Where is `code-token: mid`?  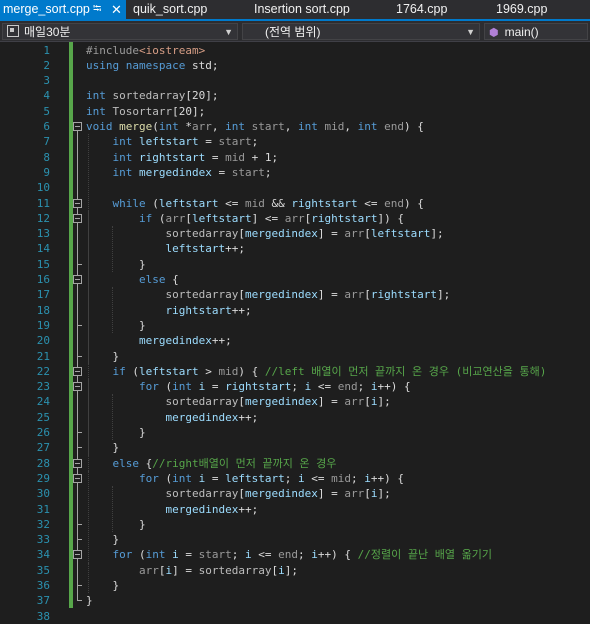 code-token: mid is located at coordinates (235, 157).